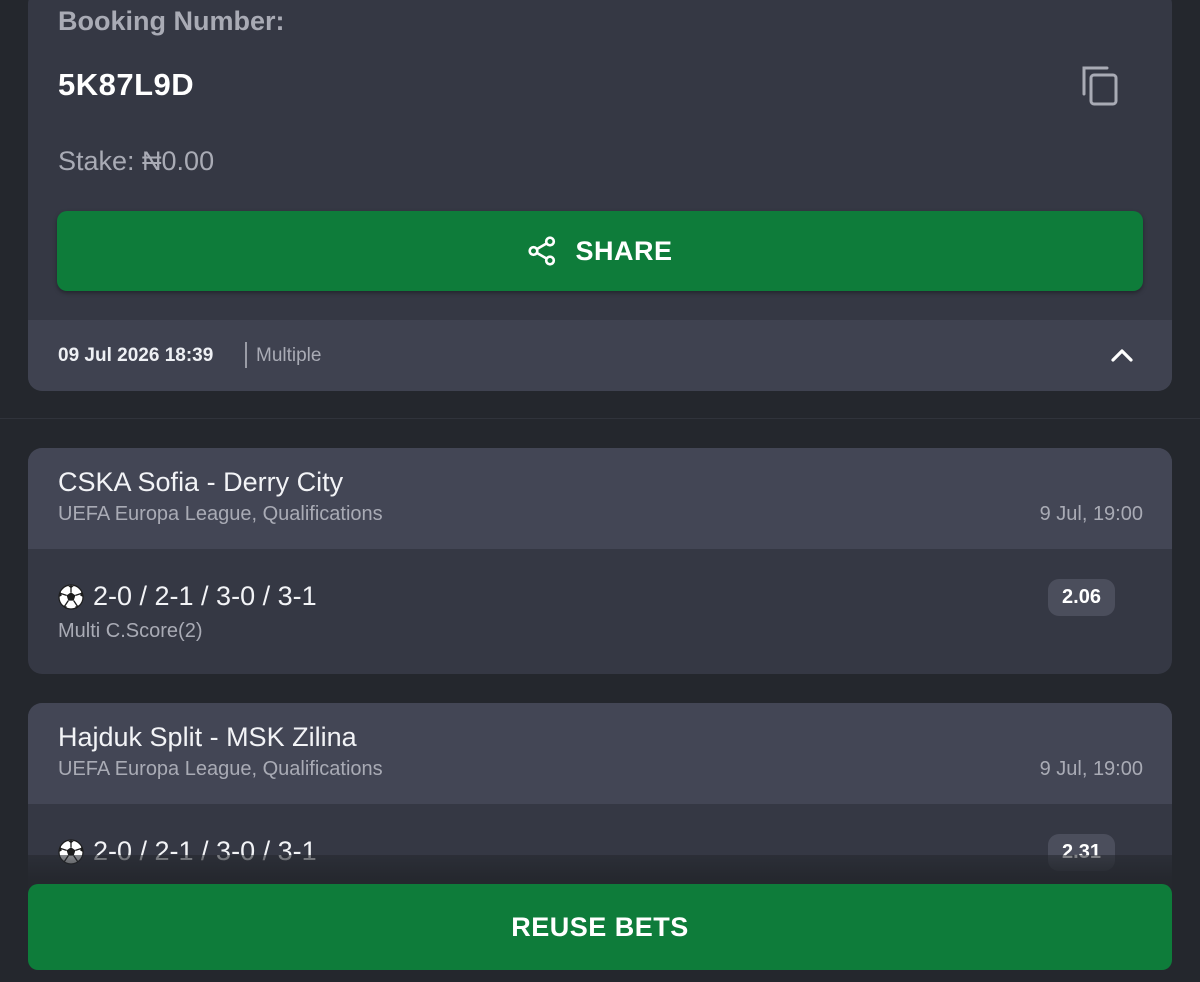 The height and width of the screenshot is (982, 1200). I want to click on booking-datetime: 09 Jul 2026 18:39, so click(136, 355).